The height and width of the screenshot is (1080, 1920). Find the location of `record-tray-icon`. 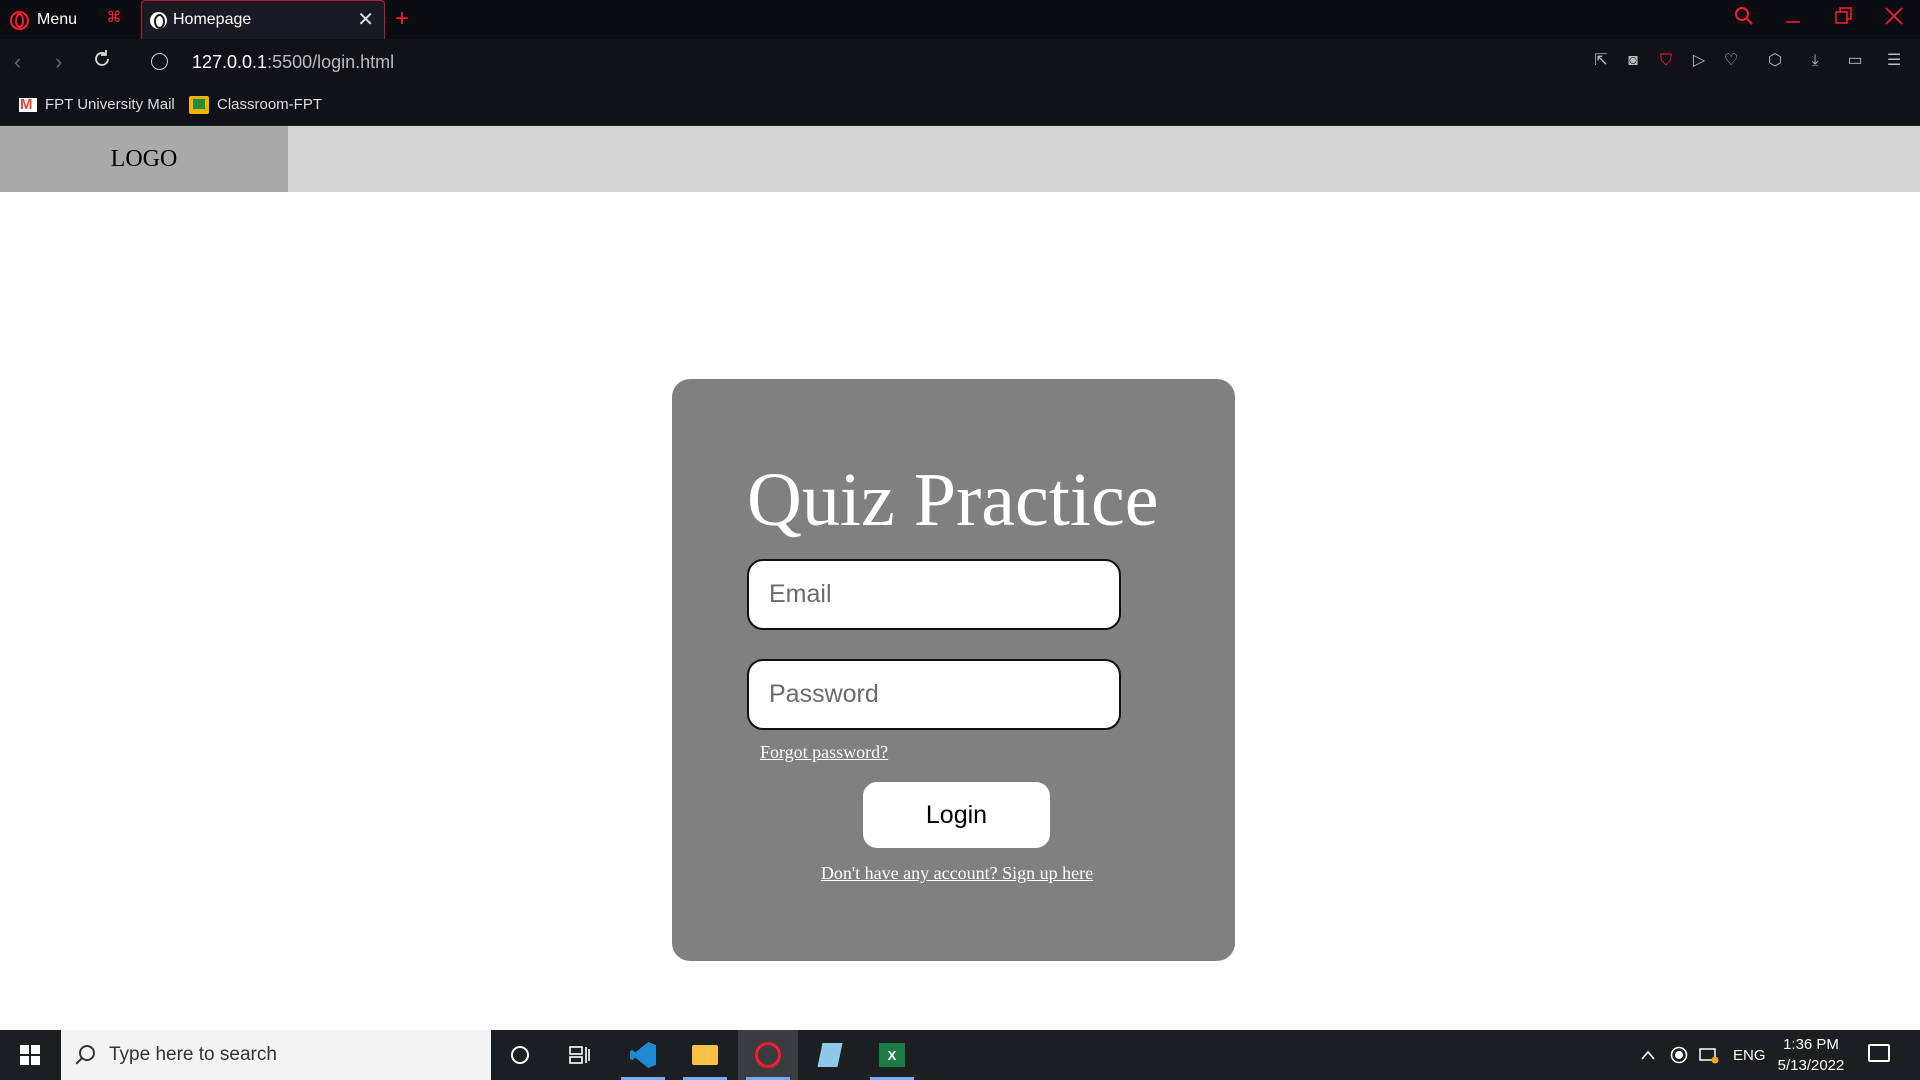

record-tray-icon is located at coordinates (1679, 1055).